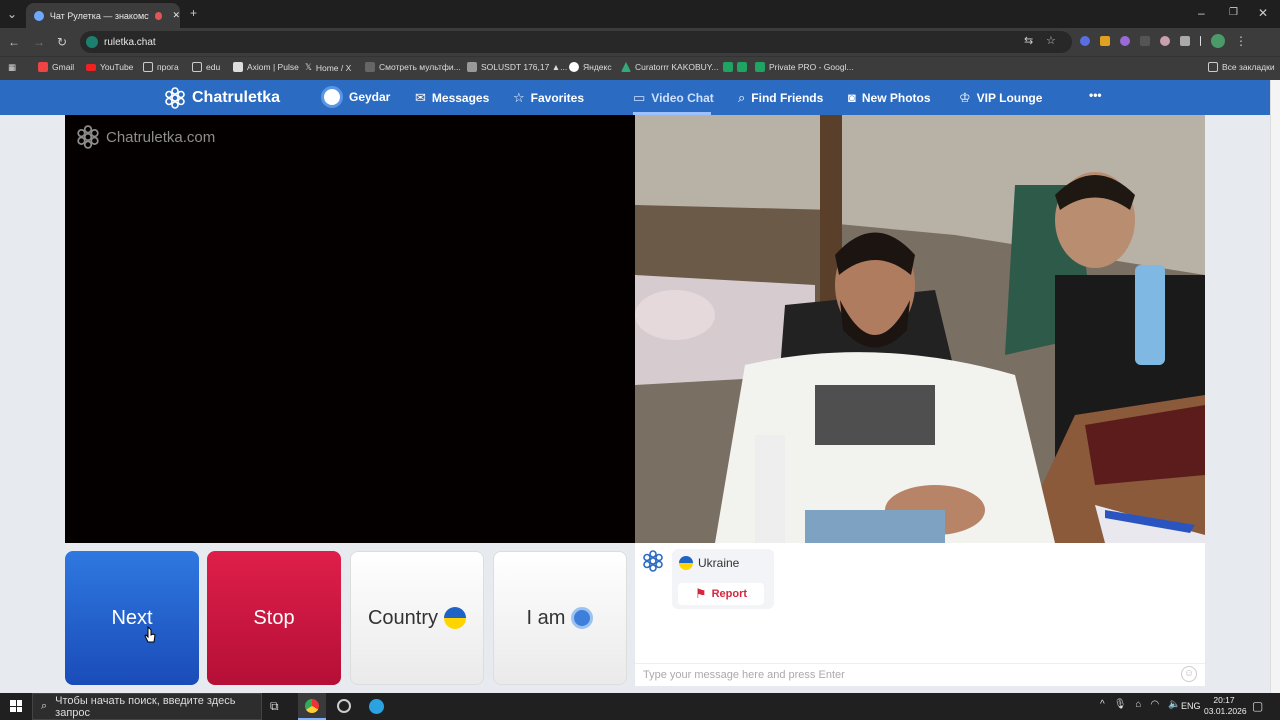 The height and width of the screenshot is (720, 1280). Describe the element at coordinates (417, 618) in the screenshot. I see `country-filter-button: Country` at that location.